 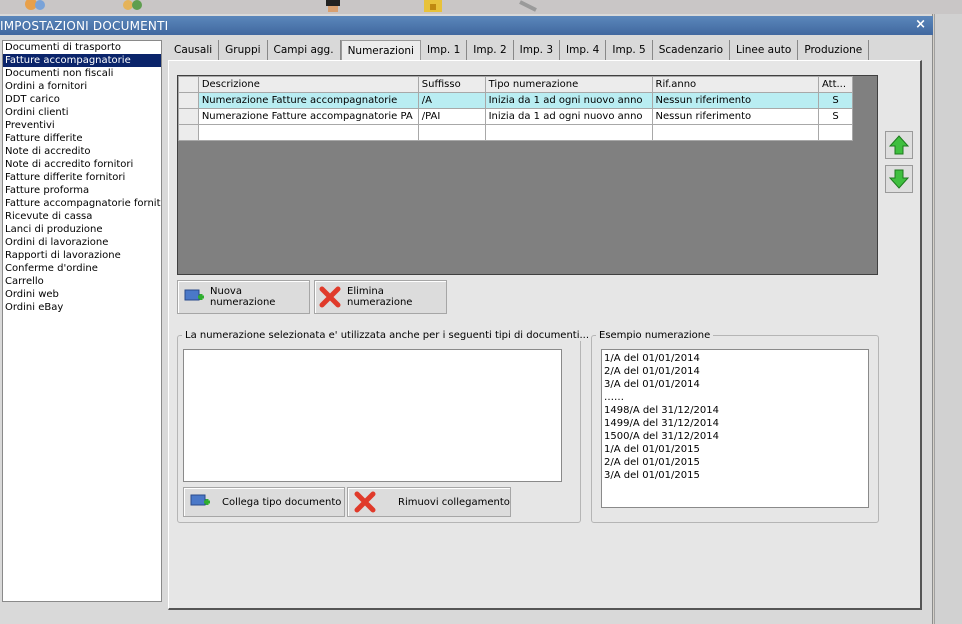 I want to click on arrow-up-icon, so click(x=899, y=145).